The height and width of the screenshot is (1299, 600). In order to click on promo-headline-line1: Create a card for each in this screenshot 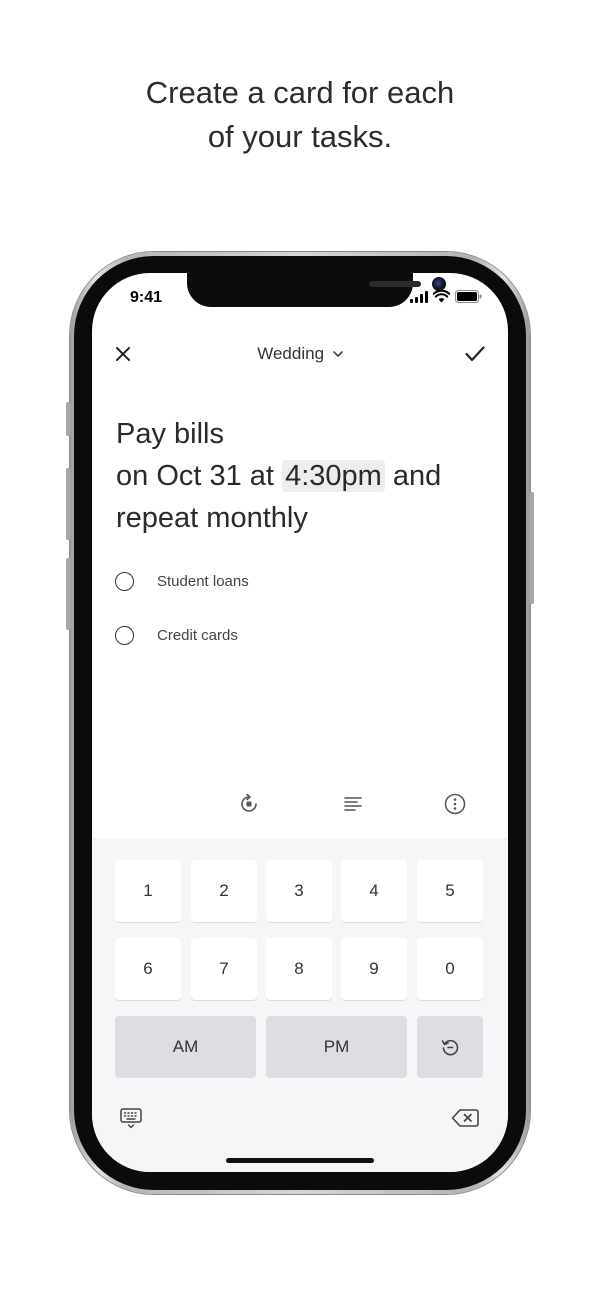, I will do `click(300, 92)`.